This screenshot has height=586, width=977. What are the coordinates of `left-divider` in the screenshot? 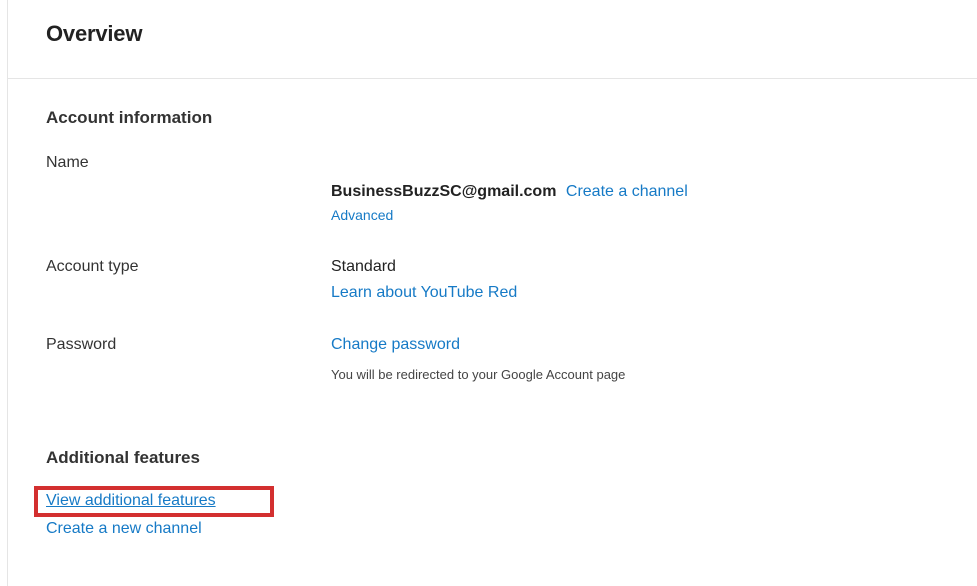 It's located at (7, 293).